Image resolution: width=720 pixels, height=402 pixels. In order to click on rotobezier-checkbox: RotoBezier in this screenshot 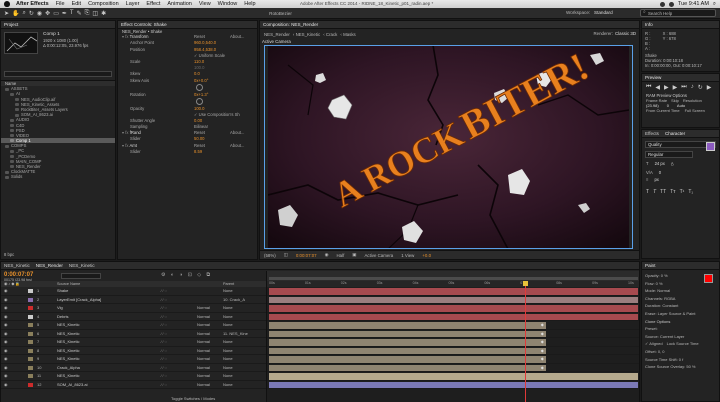, I will do `click(280, 13)`.